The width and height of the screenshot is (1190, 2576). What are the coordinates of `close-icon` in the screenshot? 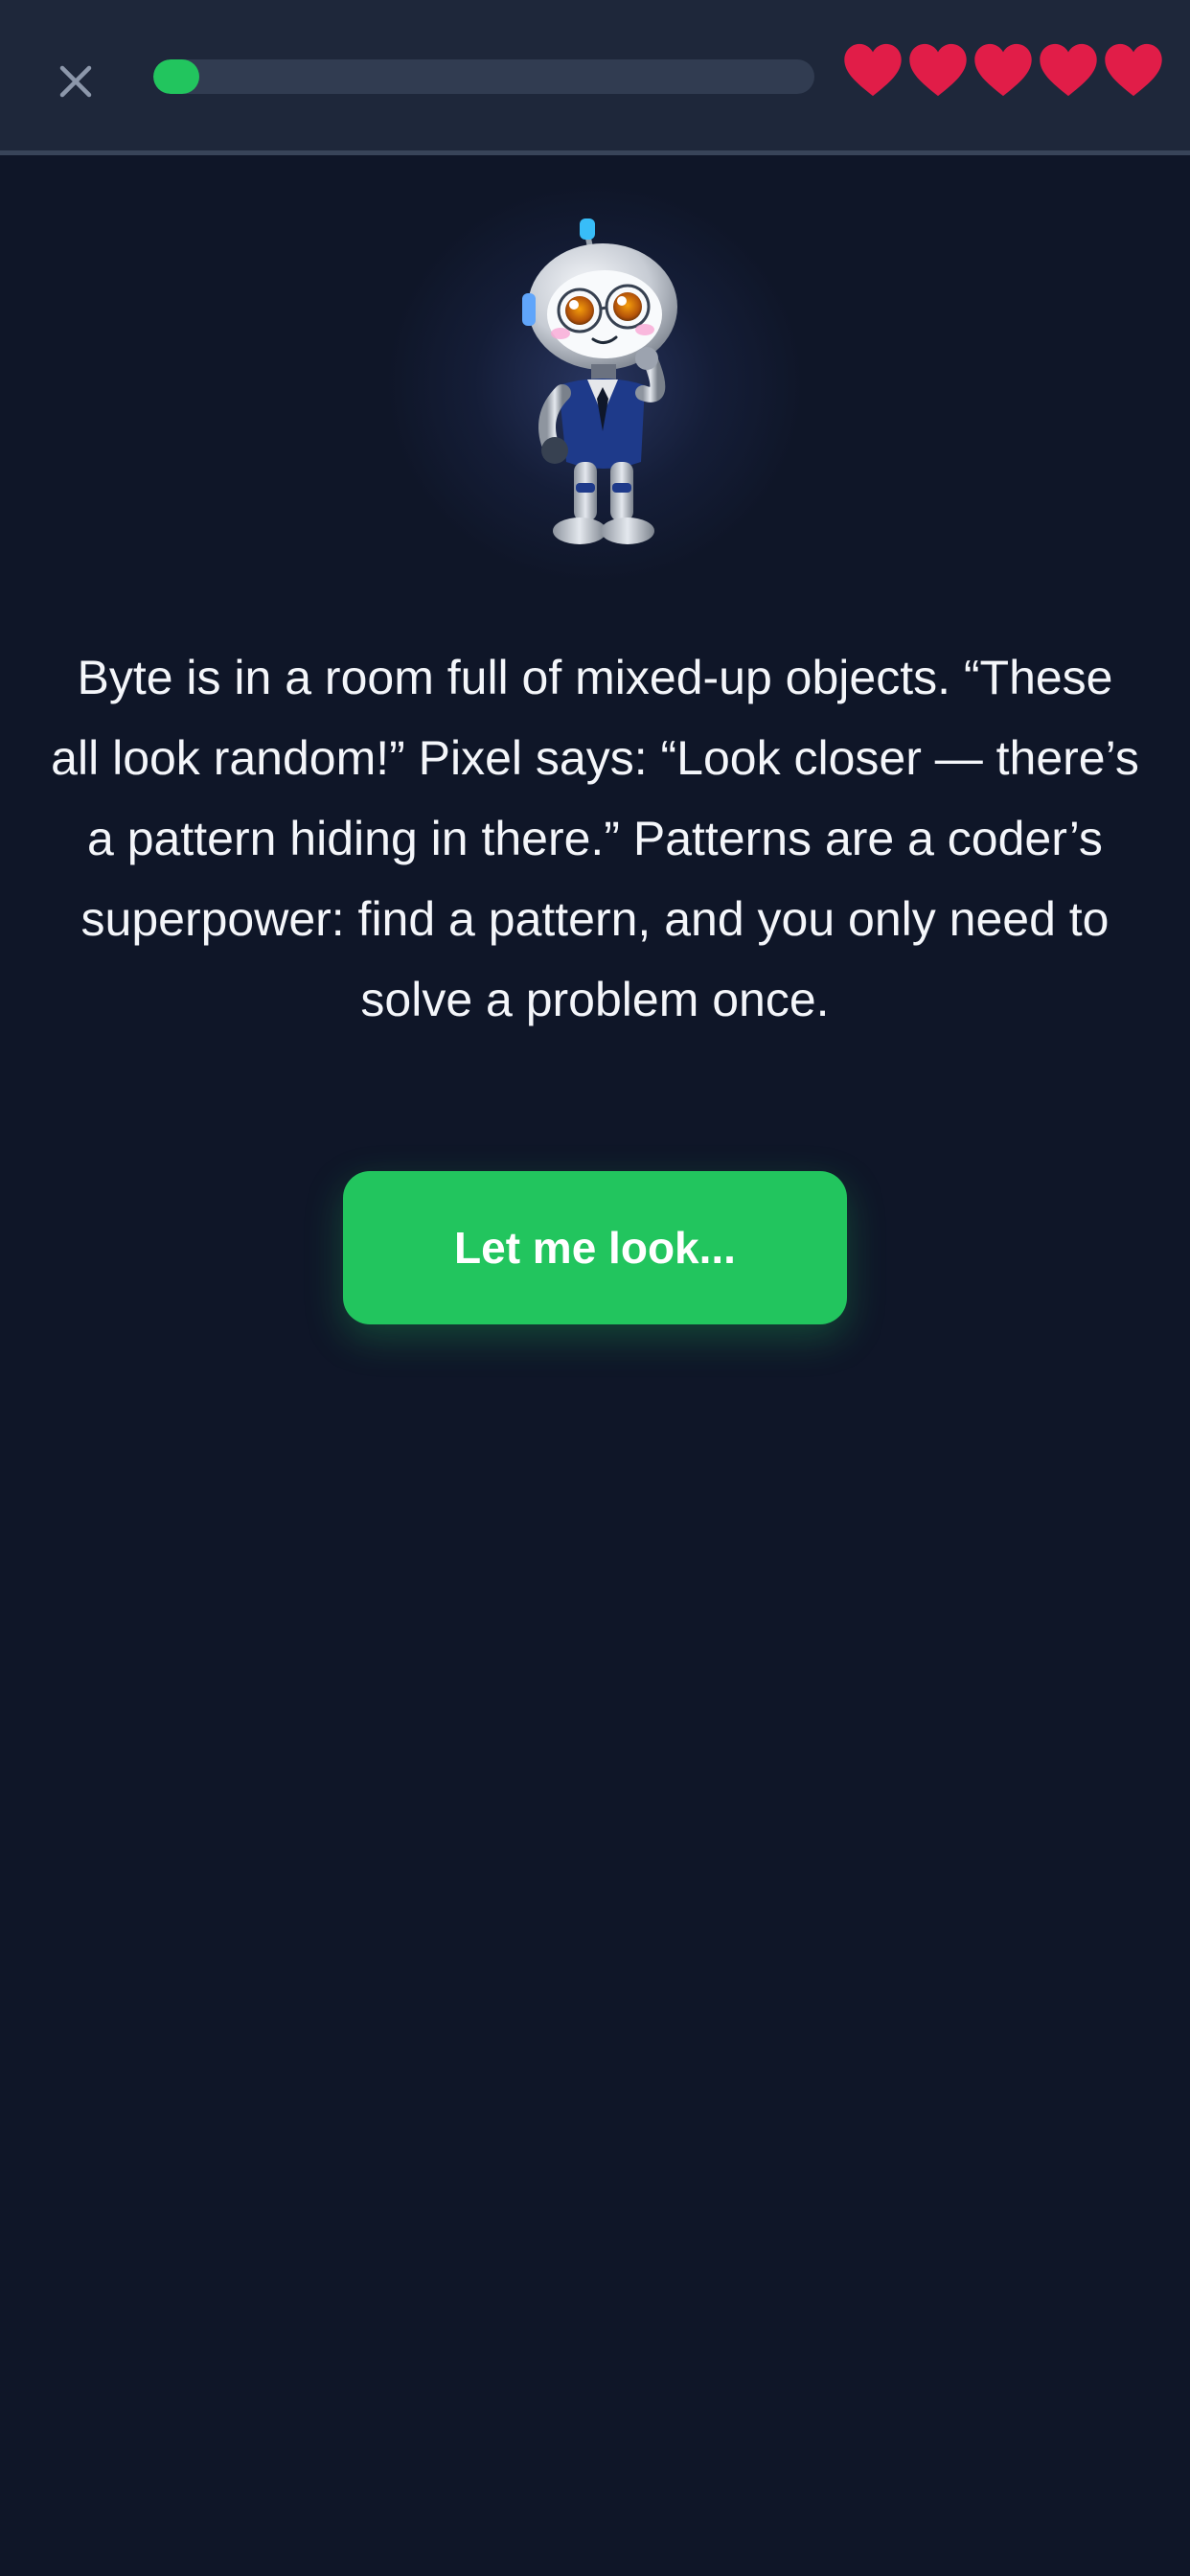 It's located at (76, 81).